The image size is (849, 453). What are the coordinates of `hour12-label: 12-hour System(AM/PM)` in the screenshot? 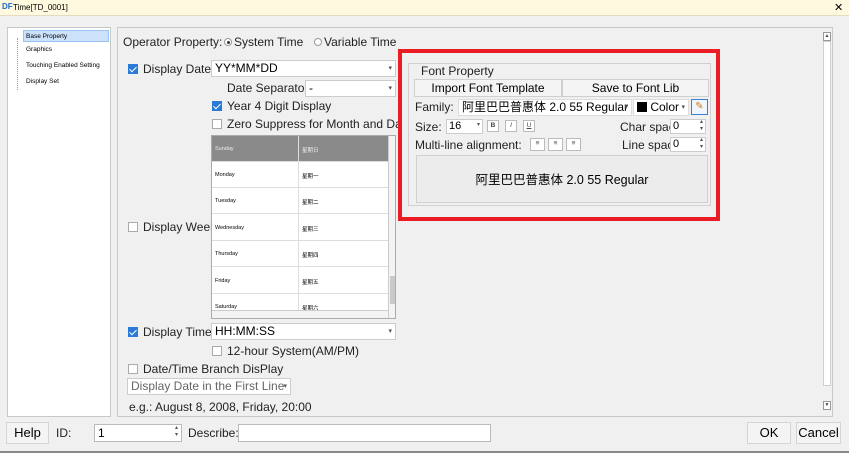 It's located at (293, 351).